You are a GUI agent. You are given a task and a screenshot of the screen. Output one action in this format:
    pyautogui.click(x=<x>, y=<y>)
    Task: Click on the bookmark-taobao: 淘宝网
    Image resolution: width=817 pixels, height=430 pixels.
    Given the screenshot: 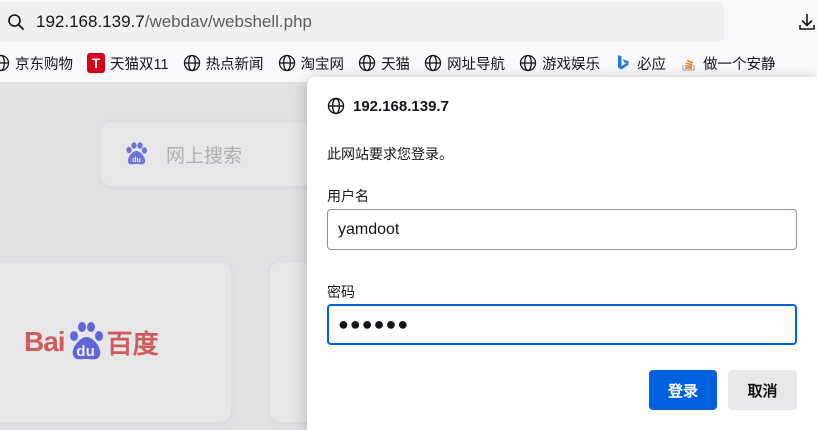 What is the action you would take?
    pyautogui.click(x=314, y=63)
    